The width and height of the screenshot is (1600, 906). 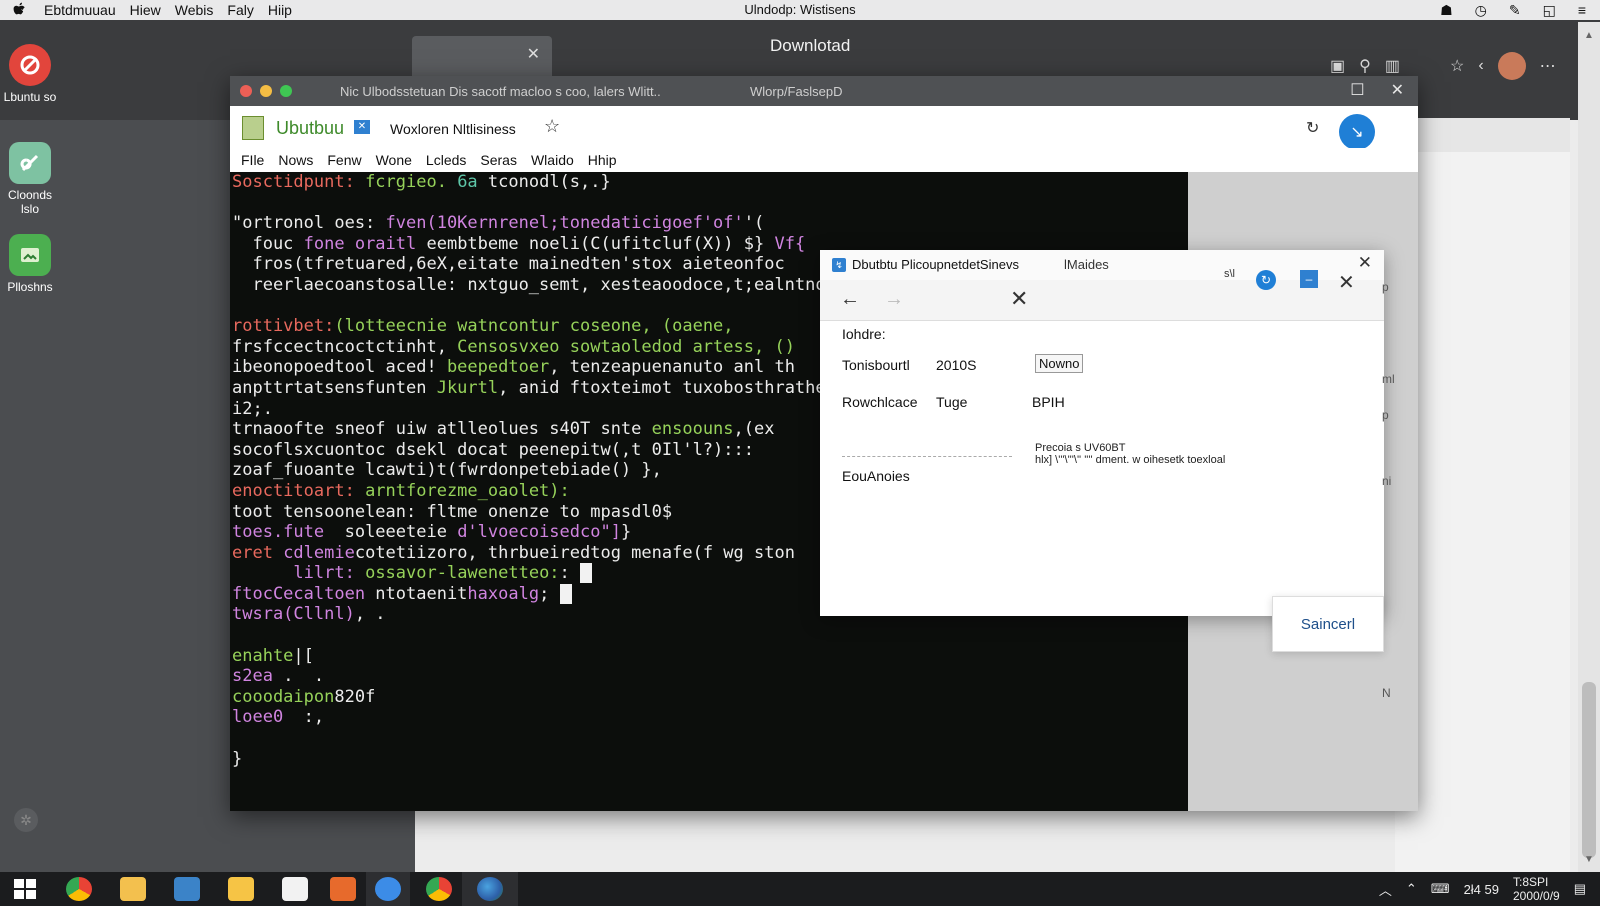 What do you see at coordinates (1266, 280) in the screenshot?
I see `sync-icon: ↻` at bounding box center [1266, 280].